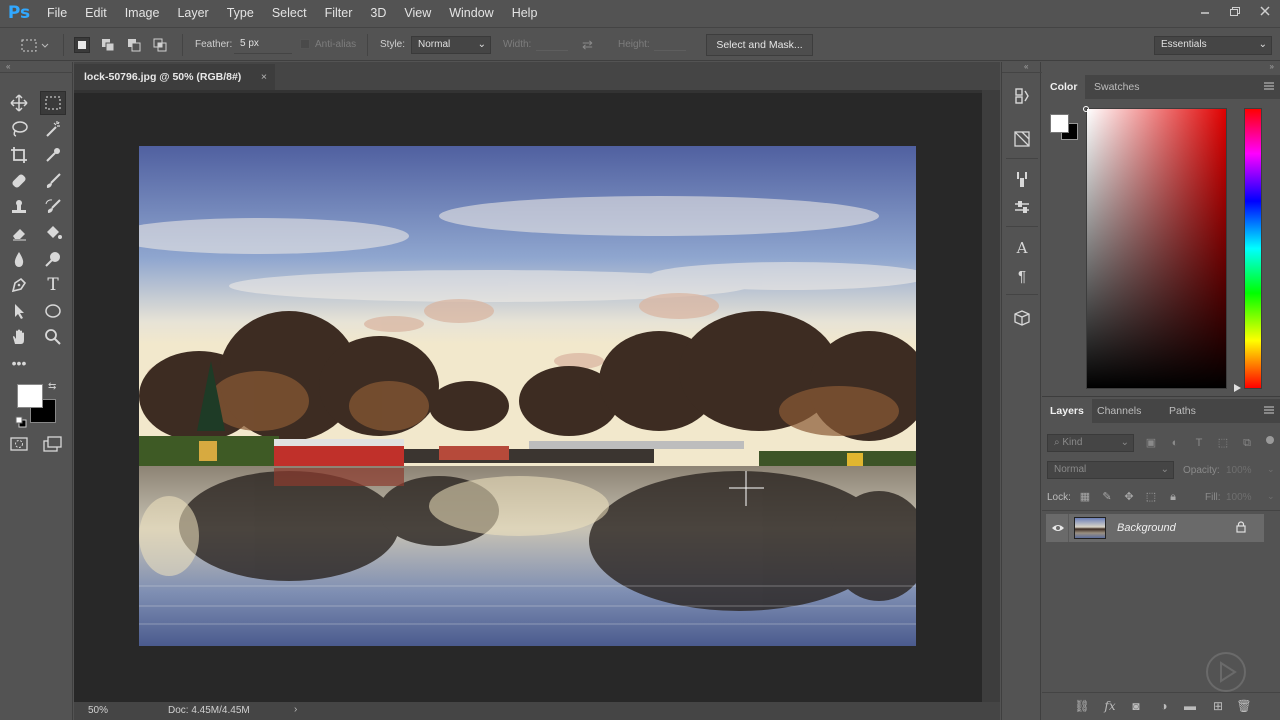 This screenshot has height=720, width=1280. Describe the element at coordinates (52, 386) in the screenshot. I see `swap-colors-icon: ⇆` at that location.